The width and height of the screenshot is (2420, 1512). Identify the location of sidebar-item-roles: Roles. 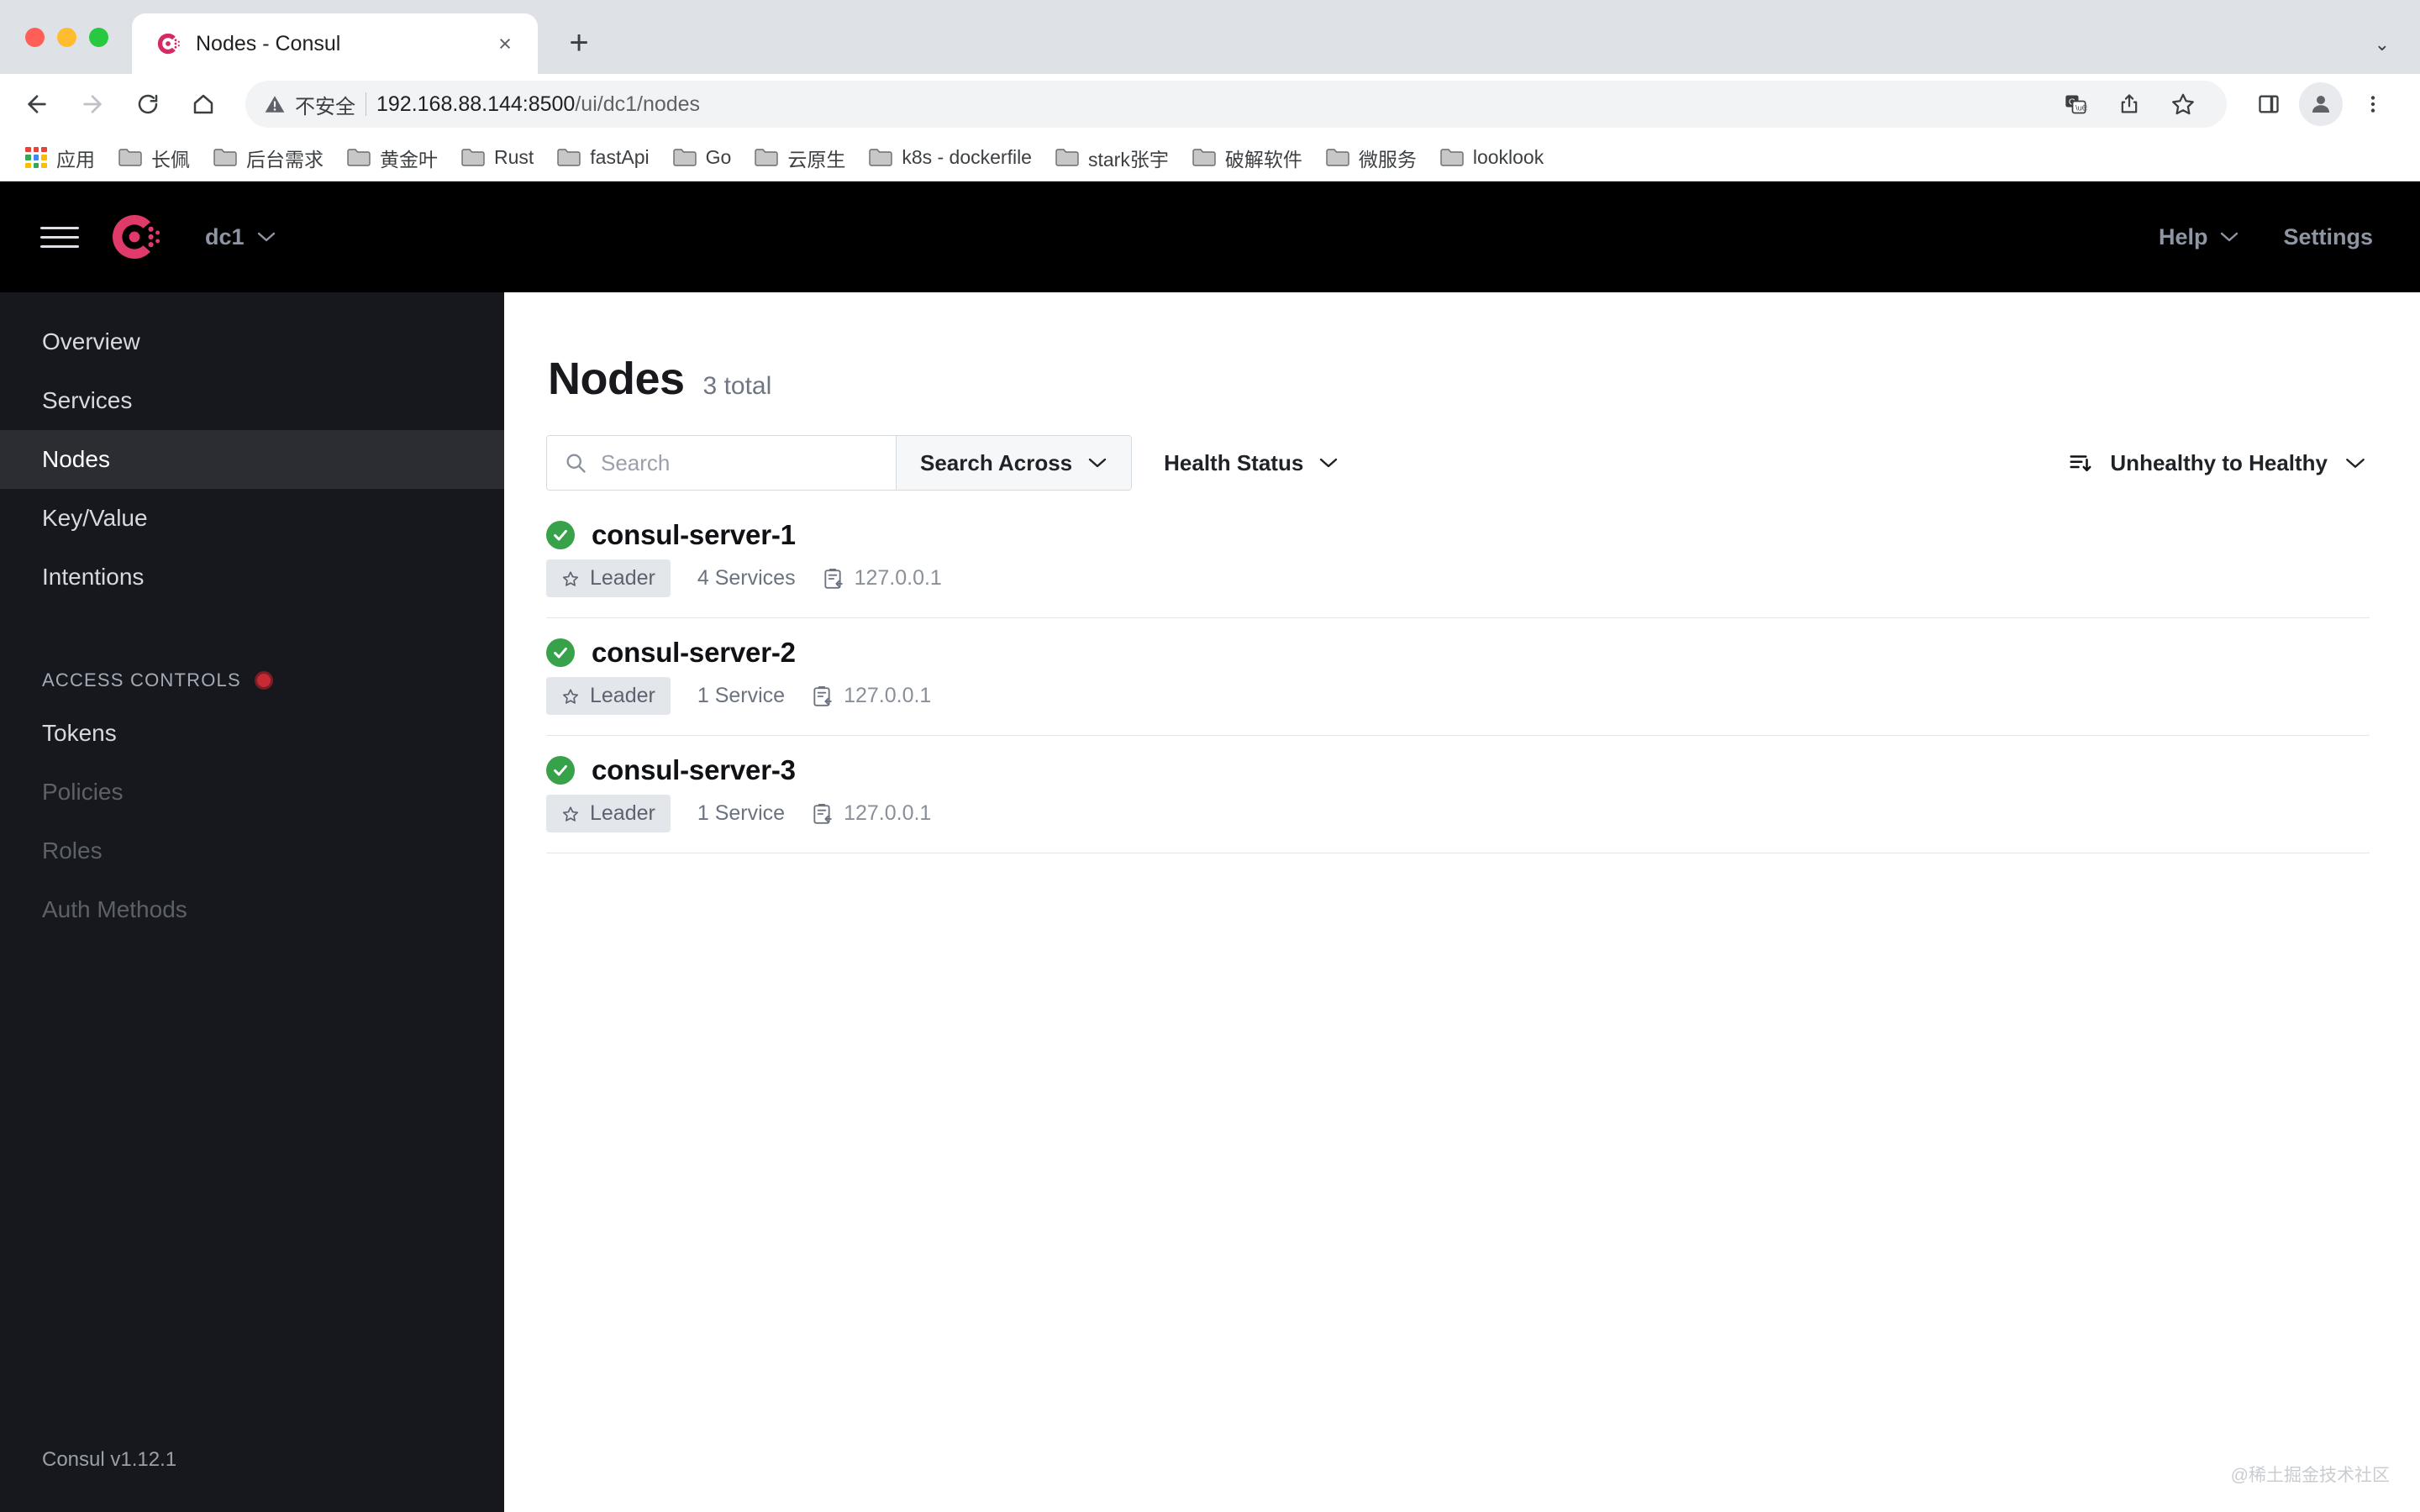
(252, 851).